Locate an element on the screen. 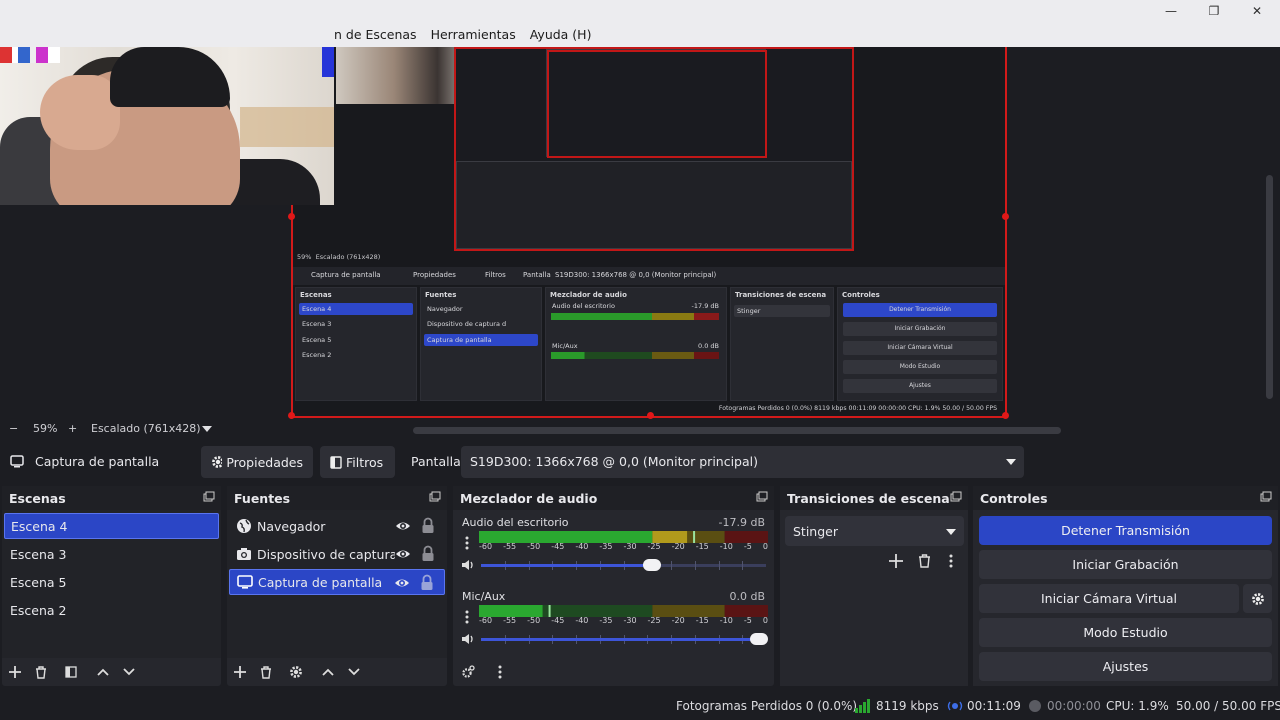 Image resolution: width=1280 pixels, height=720 pixels. studio-mode-button: Modo Estudio is located at coordinates (1125, 632).